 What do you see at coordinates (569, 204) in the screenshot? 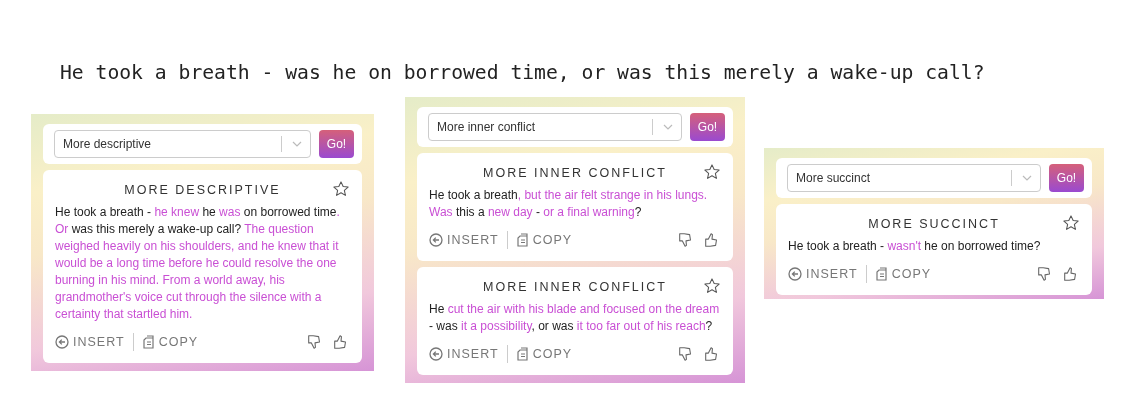
I see `suggestion-text: He took a breath, but the air felt strange in his lungs. Was this a new day - or a final warning?` at bounding box center [569, 204].